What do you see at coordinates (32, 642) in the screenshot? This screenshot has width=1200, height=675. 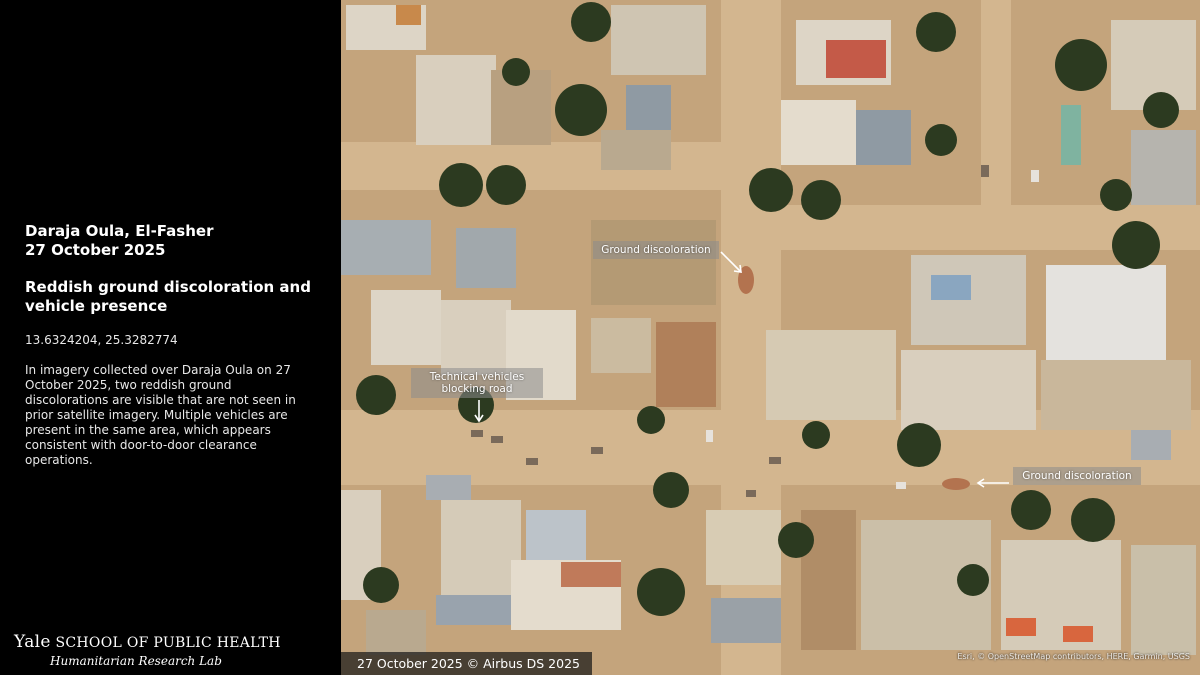 I see `yale-wordmark: Yale` at bounding box center [32, 642].